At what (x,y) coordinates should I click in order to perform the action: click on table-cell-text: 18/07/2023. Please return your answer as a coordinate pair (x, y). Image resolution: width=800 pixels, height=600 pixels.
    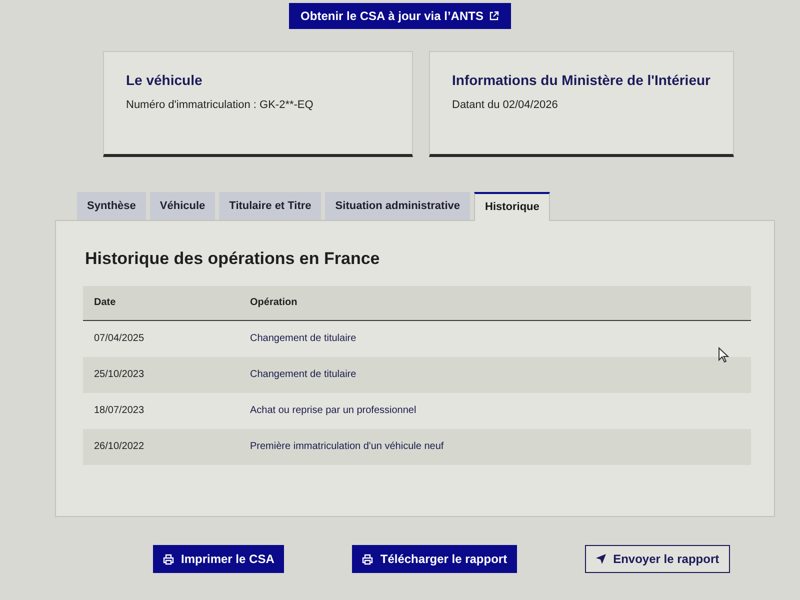
    Looking at the image, I should click on (119, 411).